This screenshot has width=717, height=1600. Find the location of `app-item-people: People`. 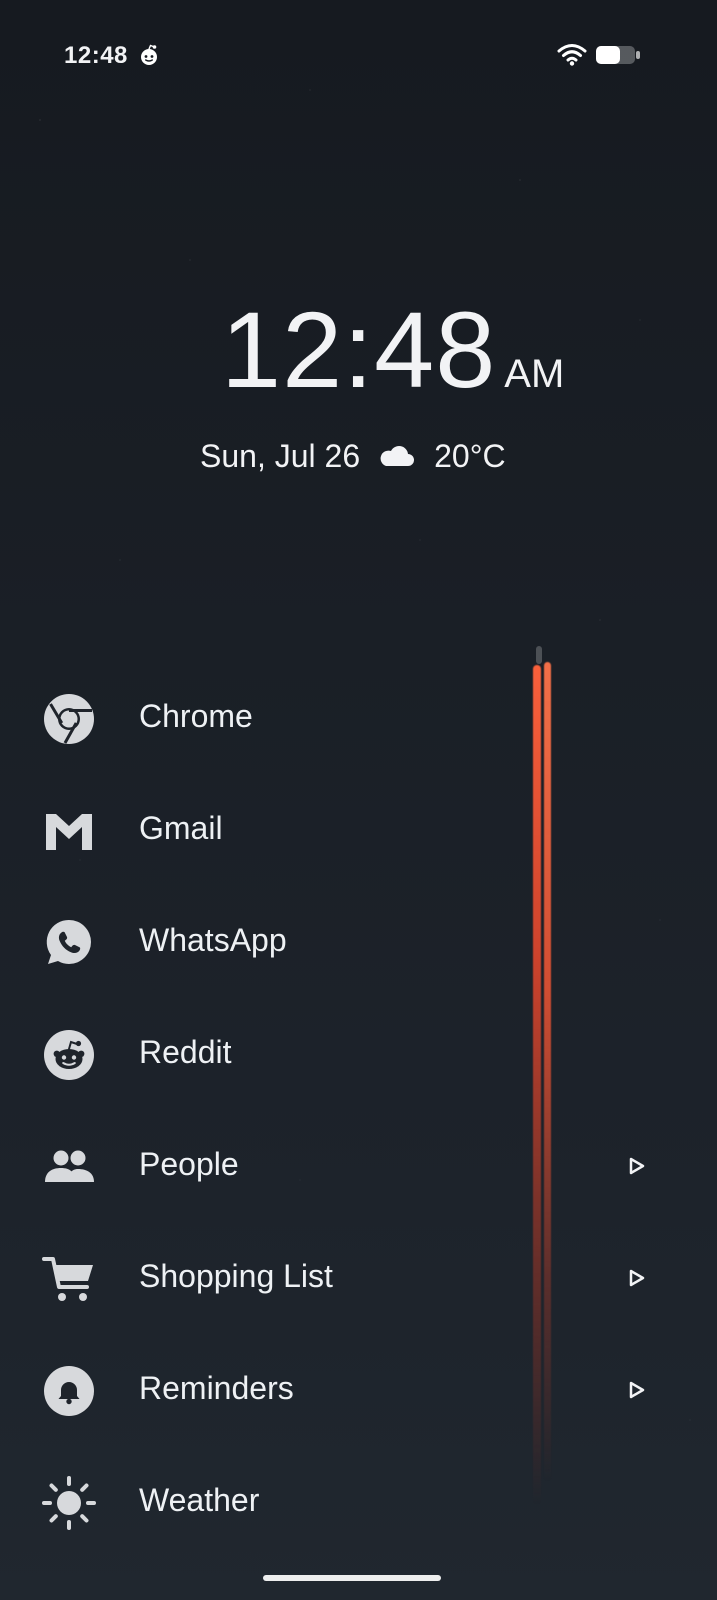

app-item-people: People is located at coordinates (358, 1166).